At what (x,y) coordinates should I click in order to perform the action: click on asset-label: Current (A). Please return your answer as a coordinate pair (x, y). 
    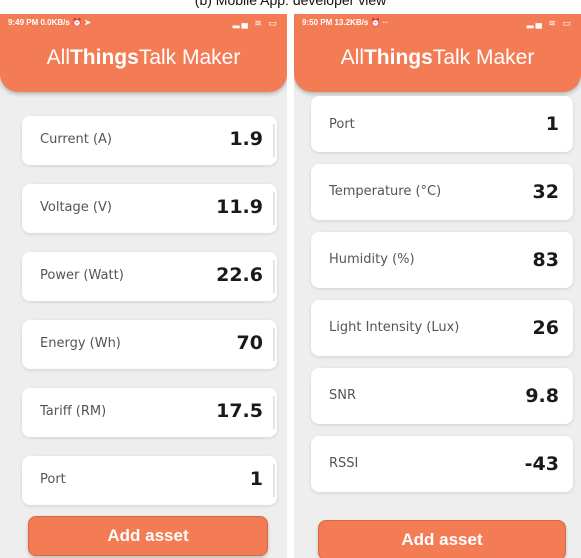
    Looking at the image, I should click on (76, 139).